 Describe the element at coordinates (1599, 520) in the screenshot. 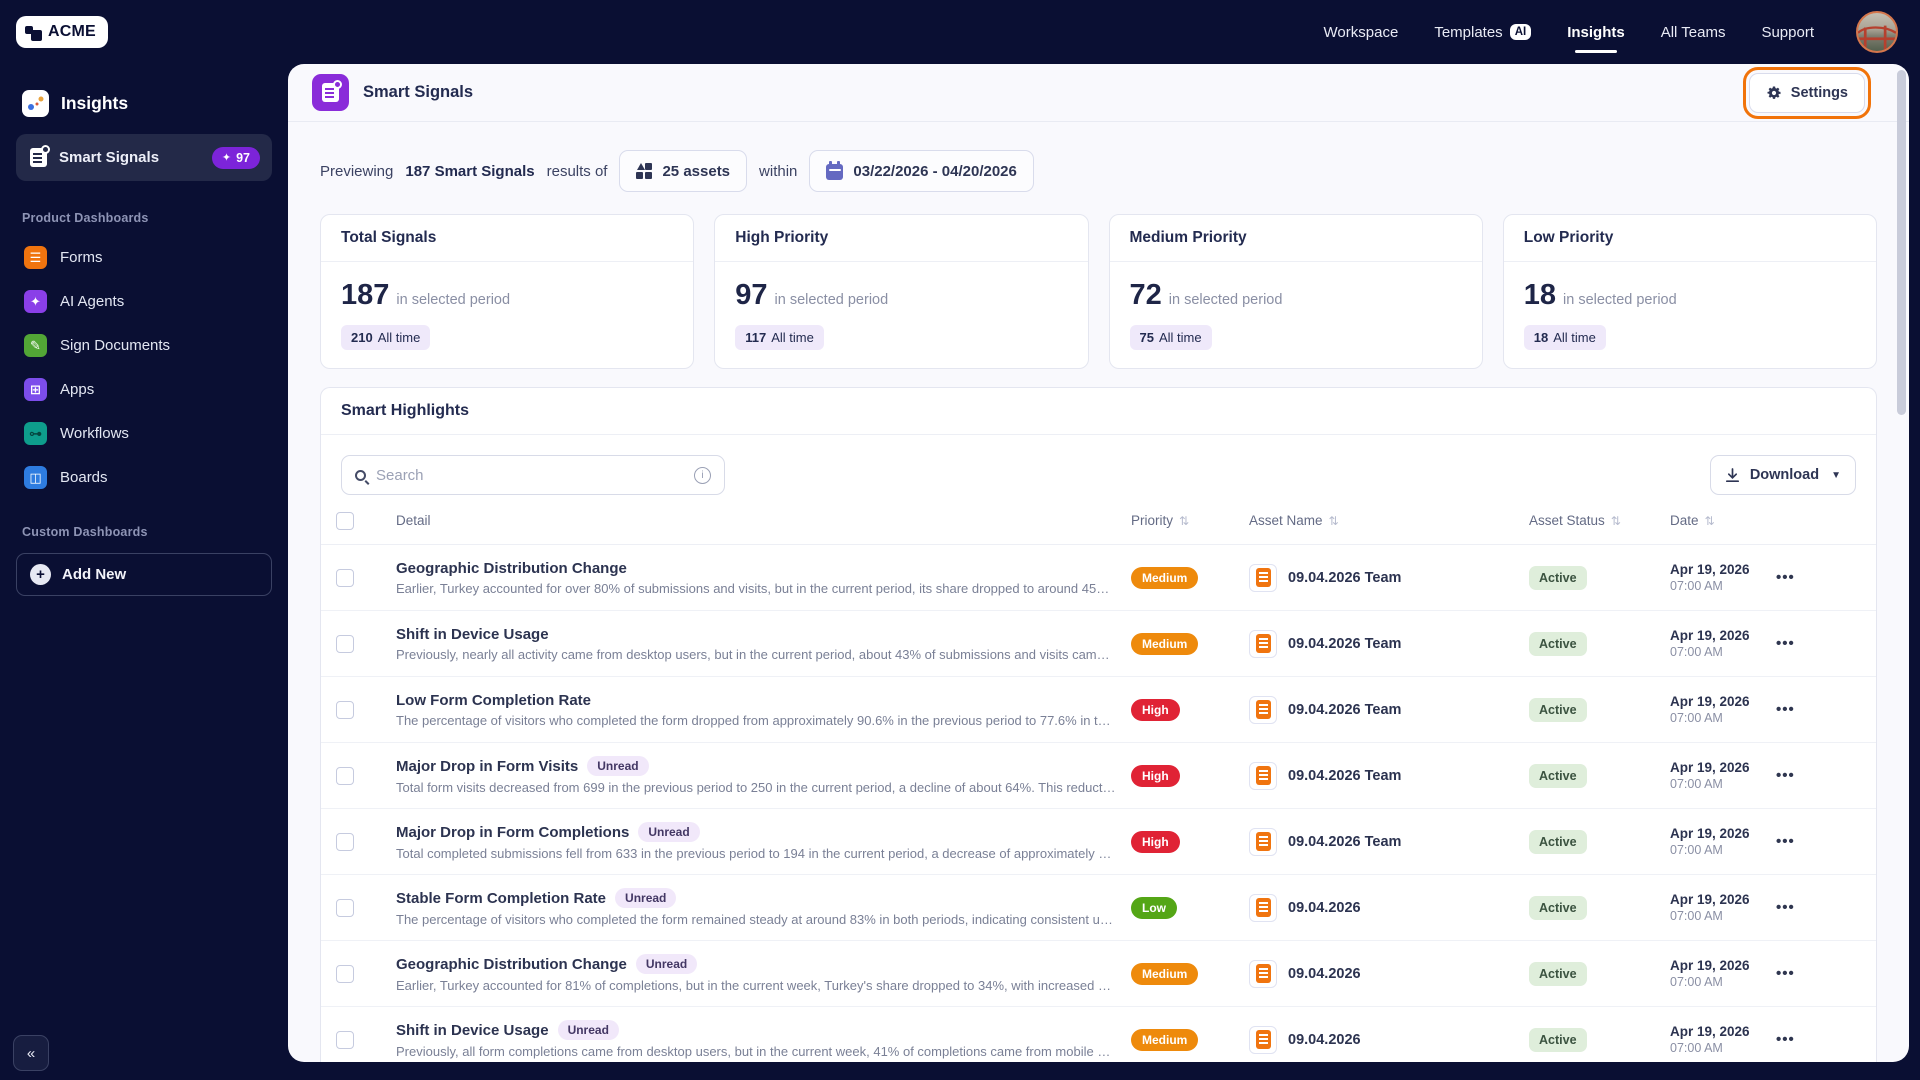

I see `column-asset-status: Asset Status ⇅` at that location.